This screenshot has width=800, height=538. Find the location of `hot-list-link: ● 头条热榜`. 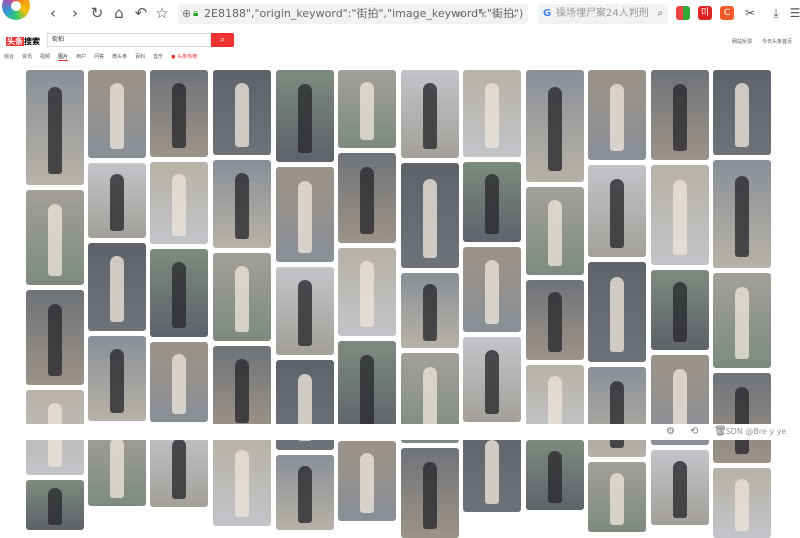

hot-list-link: ● 头条热榜 is located at coordinates (184, 57).